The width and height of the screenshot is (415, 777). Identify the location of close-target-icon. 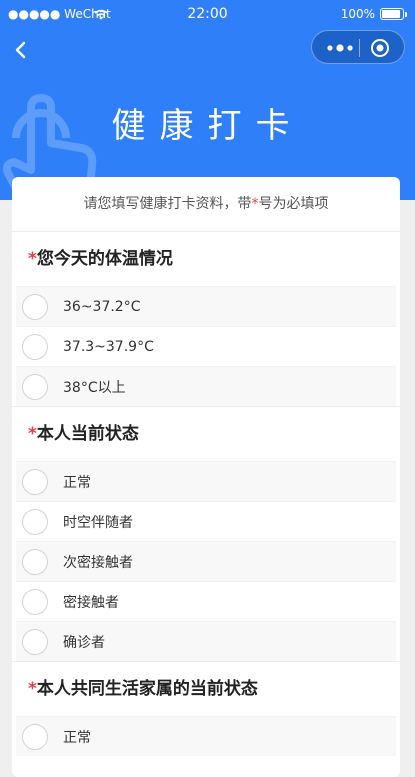
(380, 48).